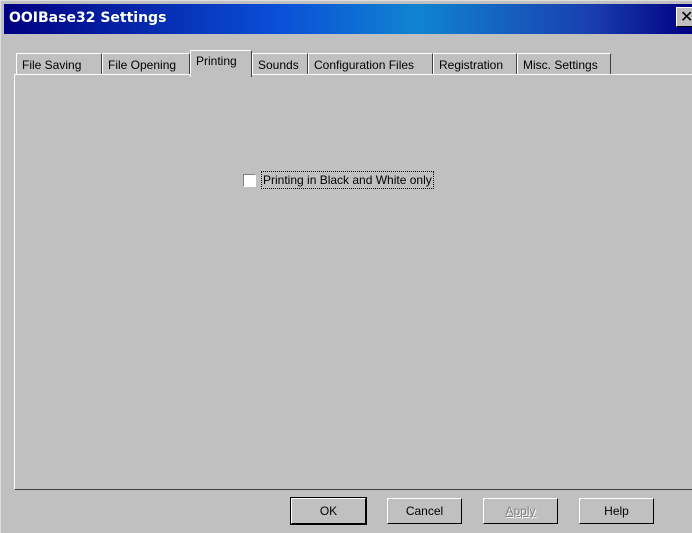 The width and height of the screenshot is (692, 533). What do you see at coordinates (475, 64) in the screenshot?
I see `tab-registration: Registration` at bounding box center [475, 64].